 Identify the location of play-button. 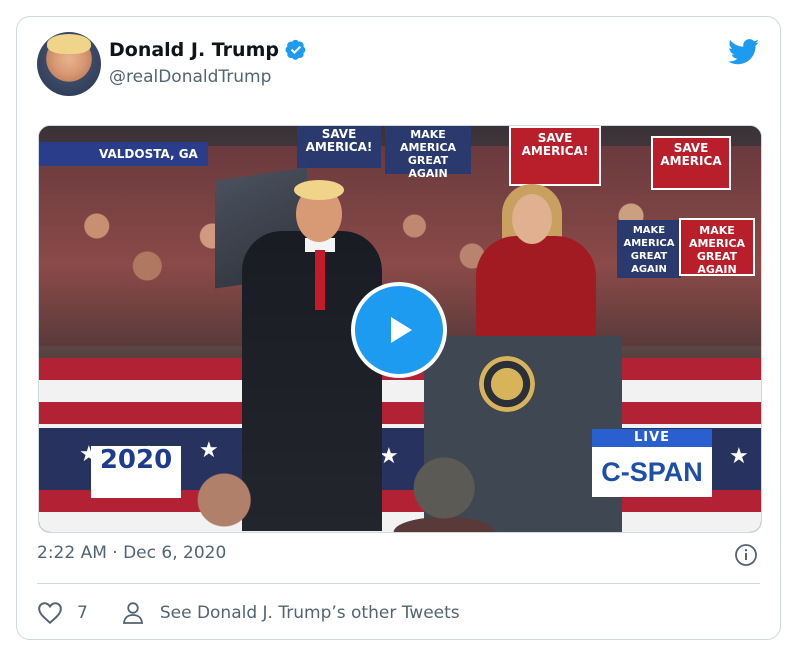
(399, 330).